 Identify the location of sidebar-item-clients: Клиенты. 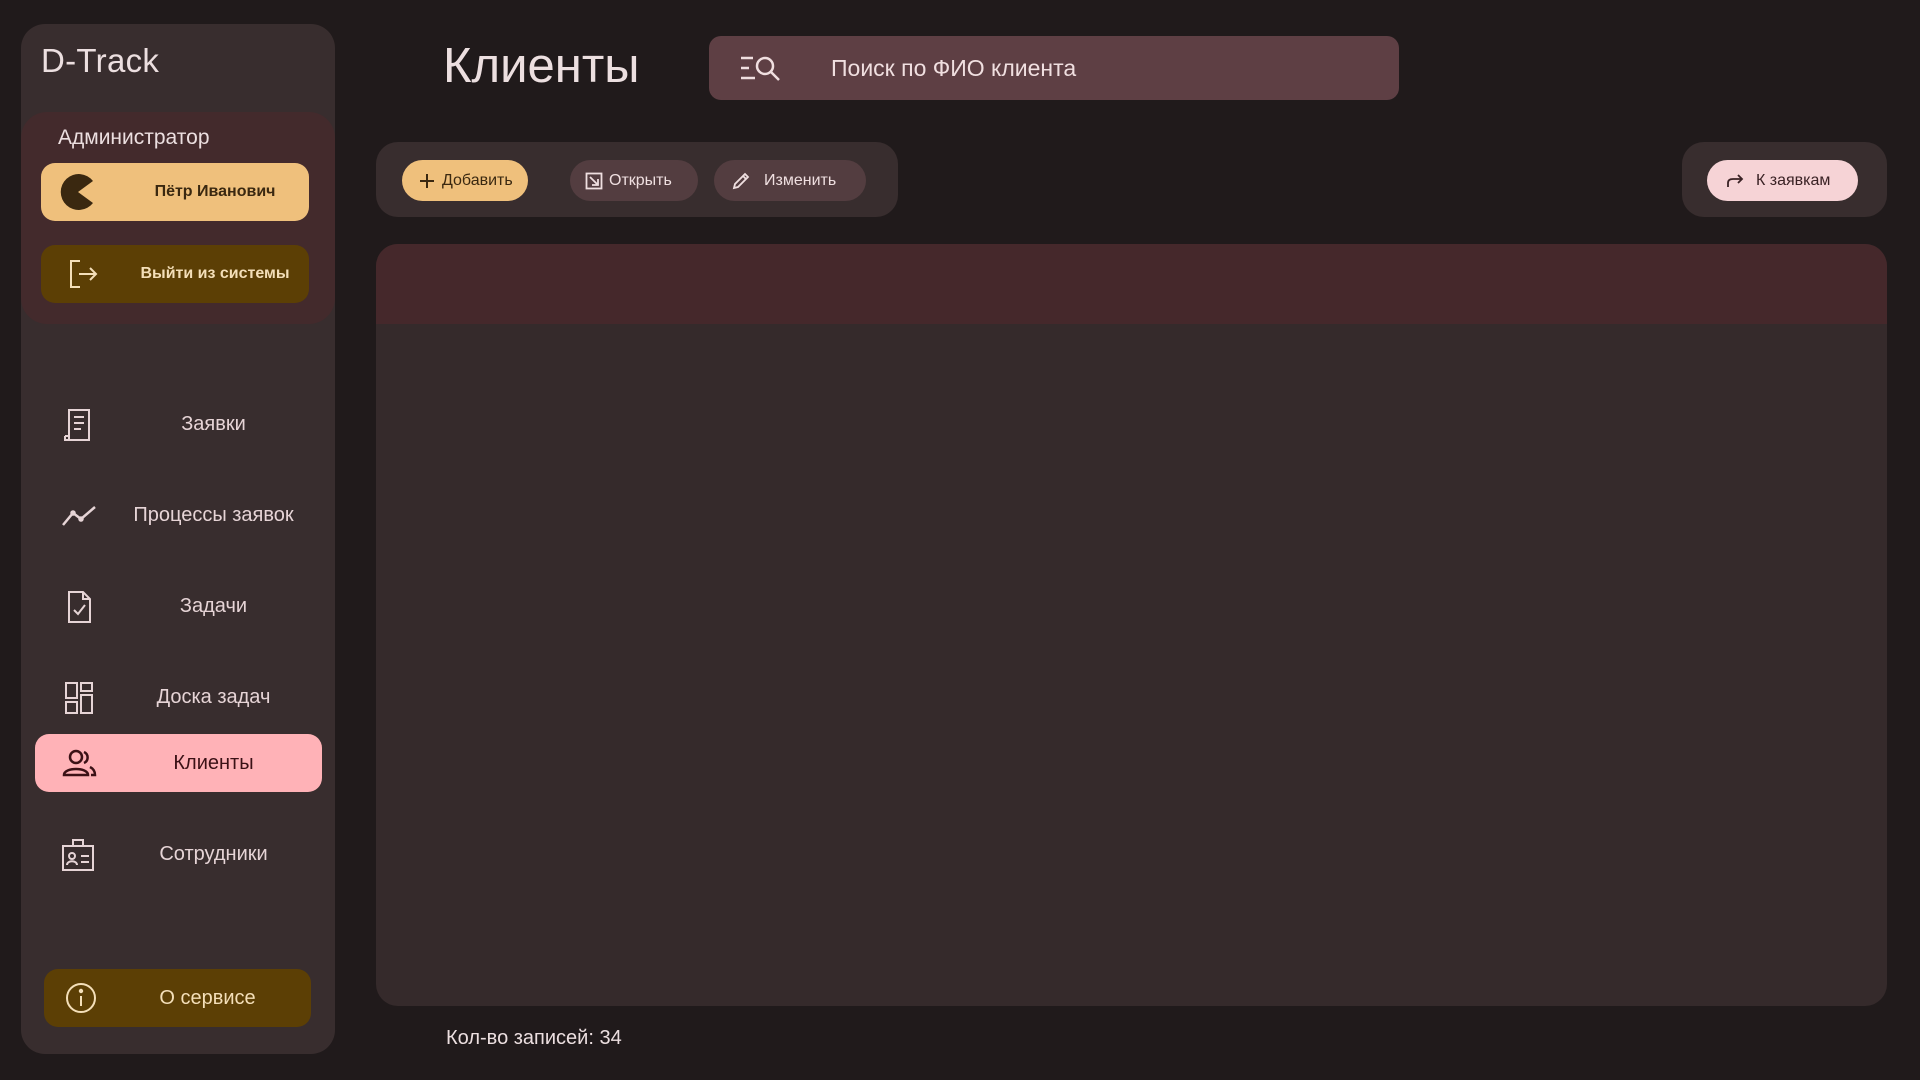
(178, 763).